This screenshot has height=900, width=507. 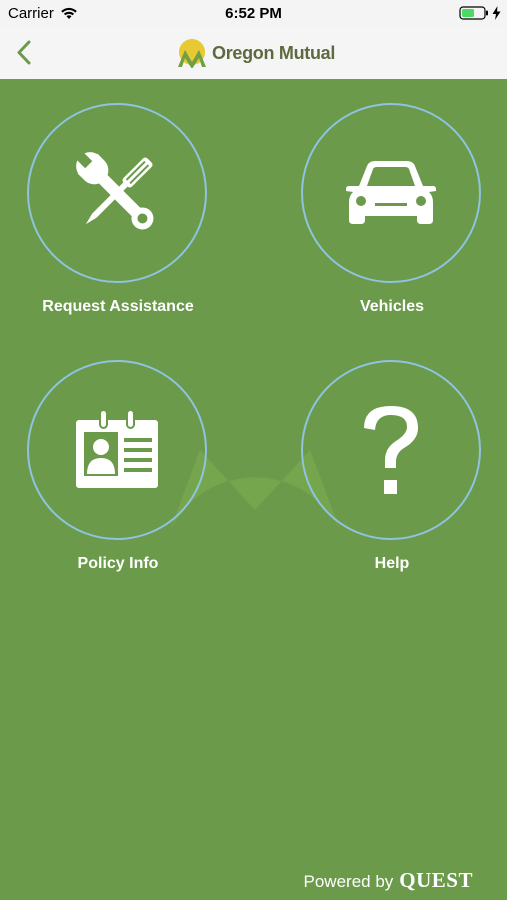 What do you see at coordinates (392, 563) in the screenshot?
I see `tile-label: Help` at bounding box center [392, 563].